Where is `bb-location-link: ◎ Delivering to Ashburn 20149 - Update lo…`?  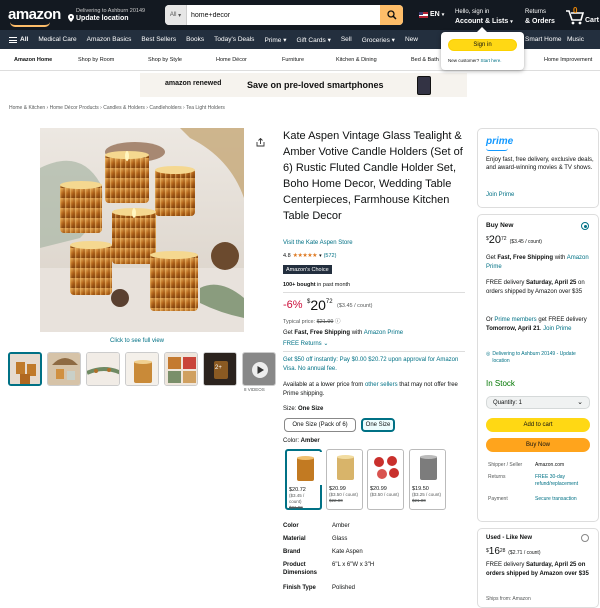
bb-location-link: ◎ Delivering to Ashburn 20149 - Update lo… is located at coordinates (540, 358).